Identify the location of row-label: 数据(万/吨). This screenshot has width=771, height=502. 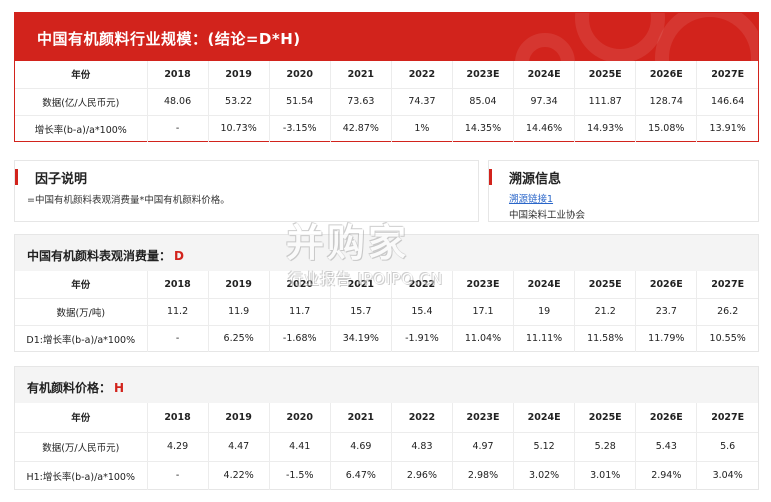
(81, 312).